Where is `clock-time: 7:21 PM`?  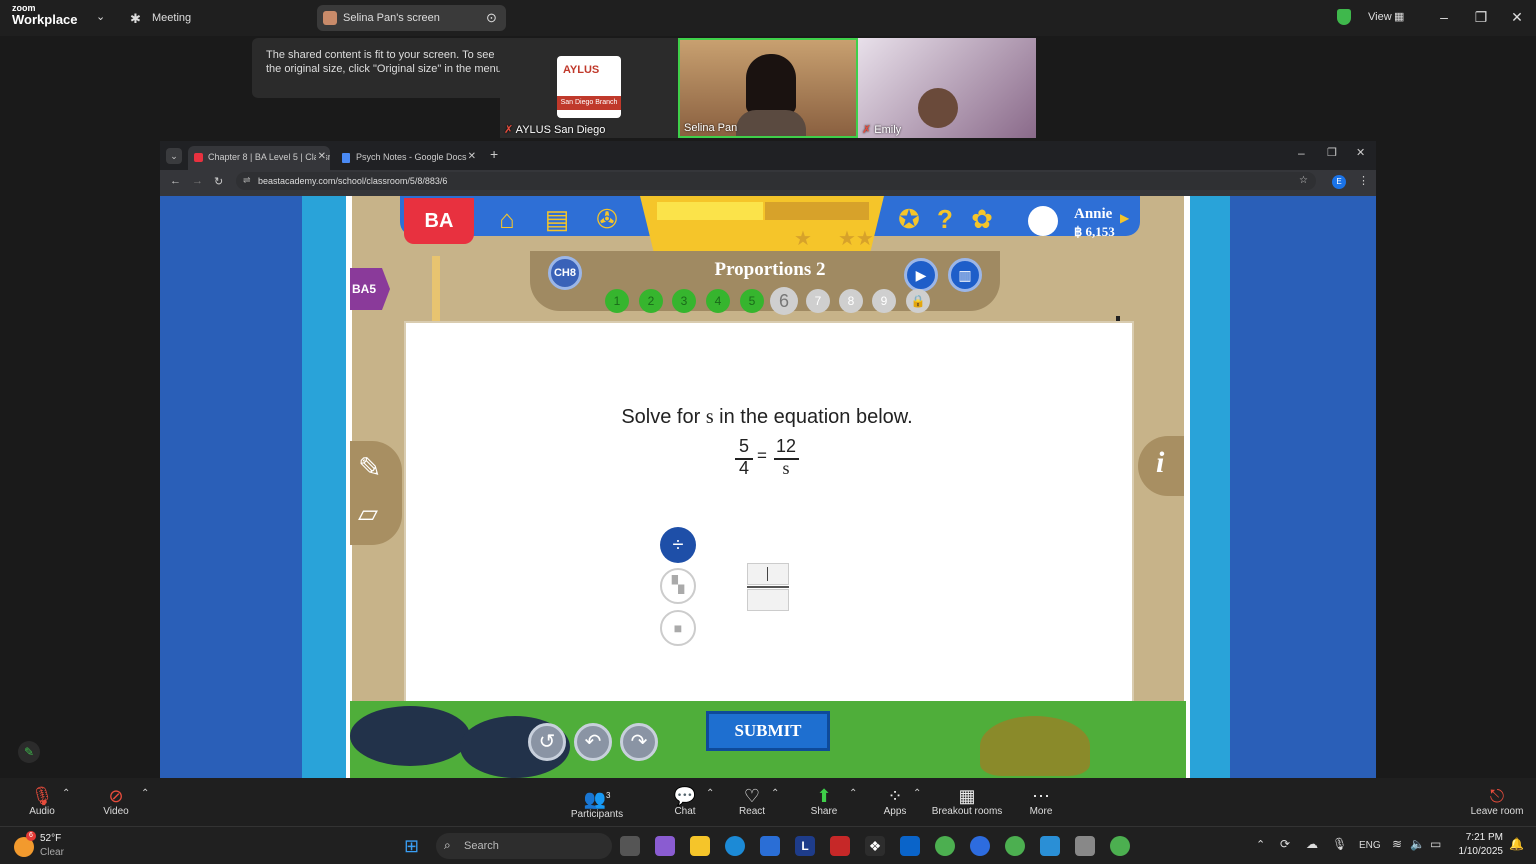 clock-time: 7:21 PM is located at coordinates (1480, 837).